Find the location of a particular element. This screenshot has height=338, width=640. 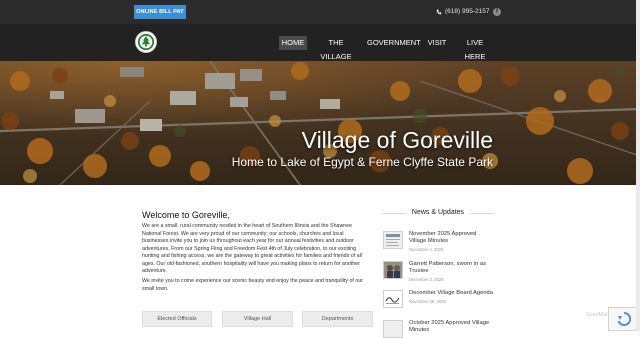

news-date: December 4, 2025 is located at coordinates (426, 249).